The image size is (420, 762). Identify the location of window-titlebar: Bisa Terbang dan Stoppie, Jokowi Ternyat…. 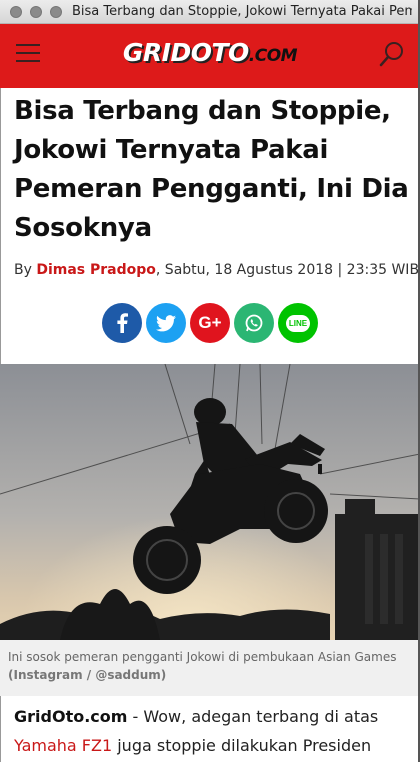
(210, 12).